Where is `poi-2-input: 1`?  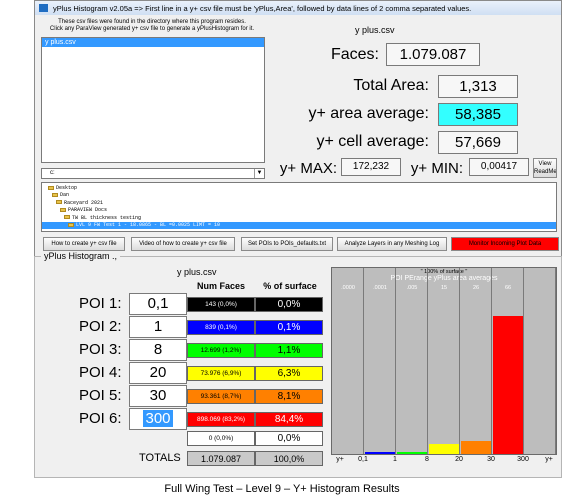
poi-2-input: 1 is located at coordinates (158, 327).